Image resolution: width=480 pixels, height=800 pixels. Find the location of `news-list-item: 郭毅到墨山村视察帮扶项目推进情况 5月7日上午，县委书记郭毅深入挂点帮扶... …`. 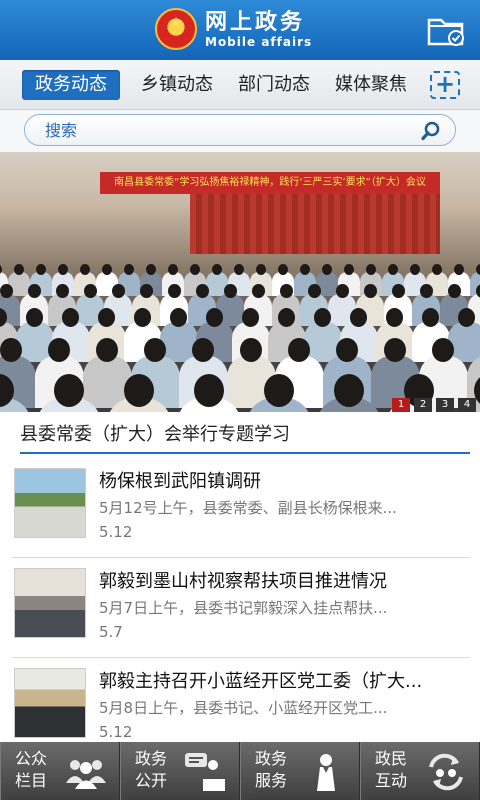

news-list-item: 郭毅到墨山村视察帮扶项目推进情况 5月7日上午，县委书记郭毅深入挂点帮扶... … is located at coordinates (241, 608).